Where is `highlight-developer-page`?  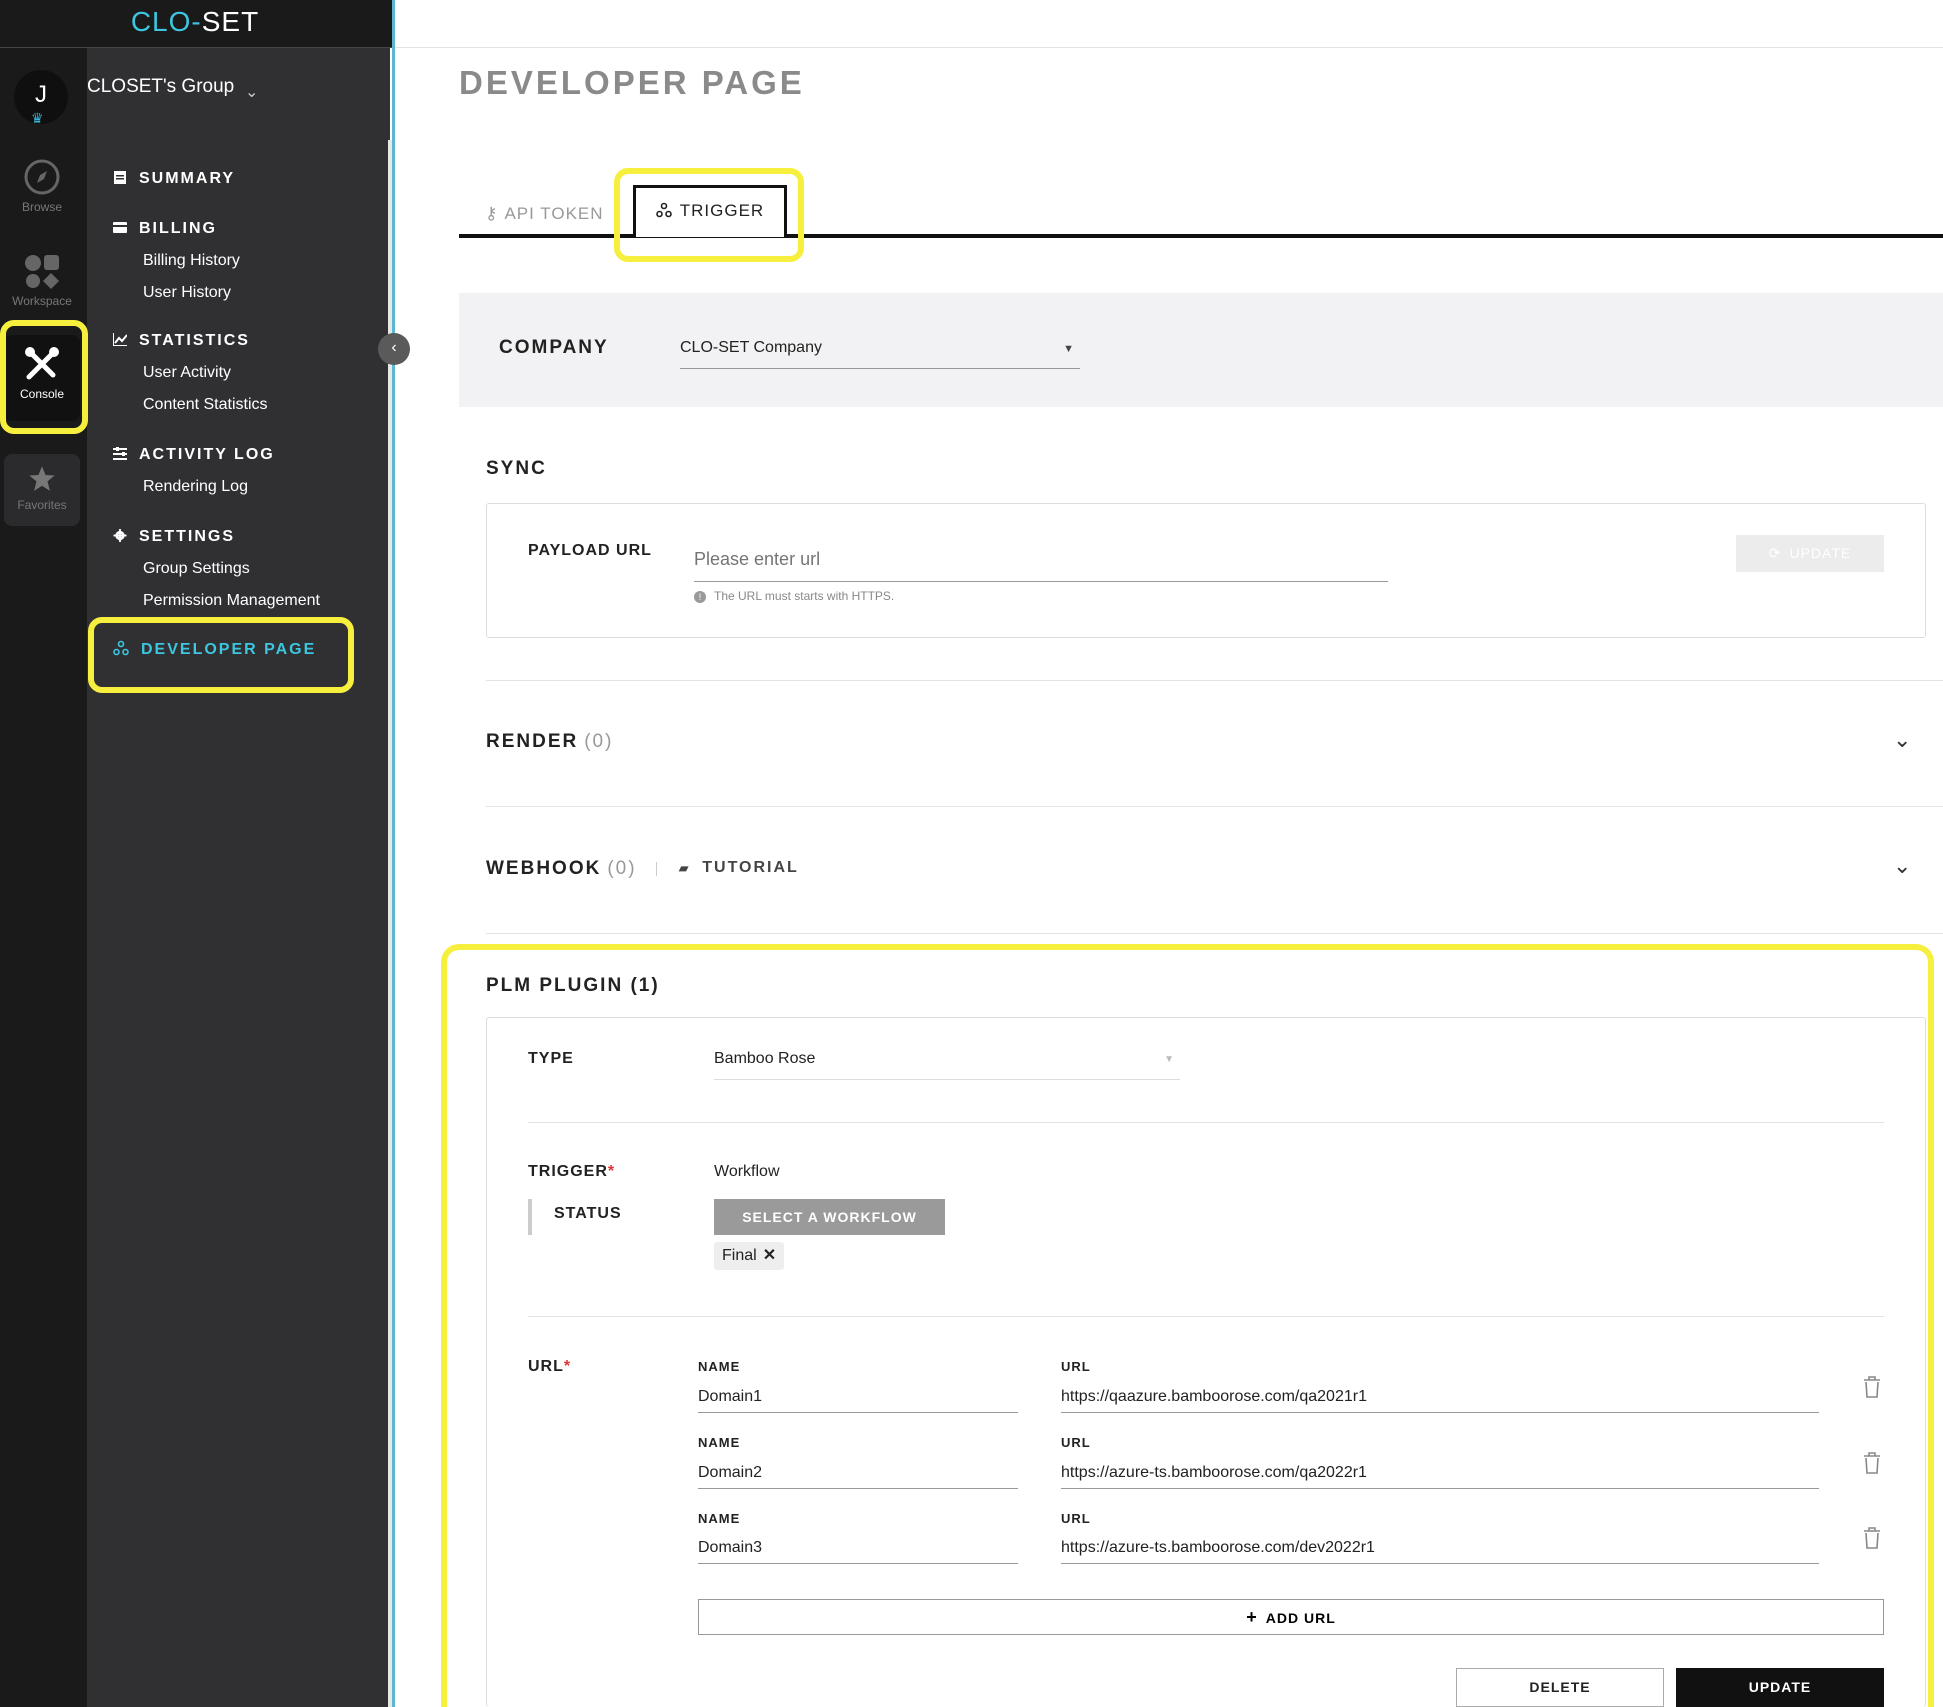
highlight-developer-page is located at coordinates (221, 655).